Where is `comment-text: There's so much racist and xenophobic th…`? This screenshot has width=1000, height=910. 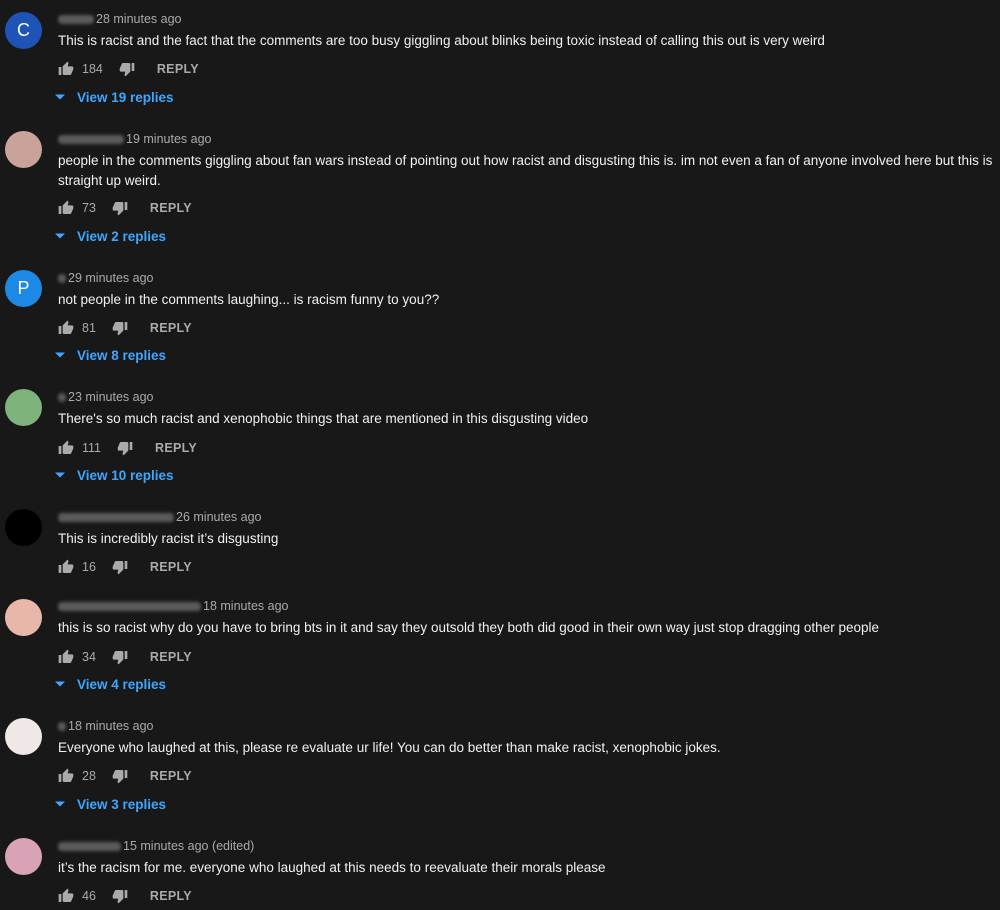 comment-text: There's so much racist and xenophobic th… is located at coordinates (323, 418).